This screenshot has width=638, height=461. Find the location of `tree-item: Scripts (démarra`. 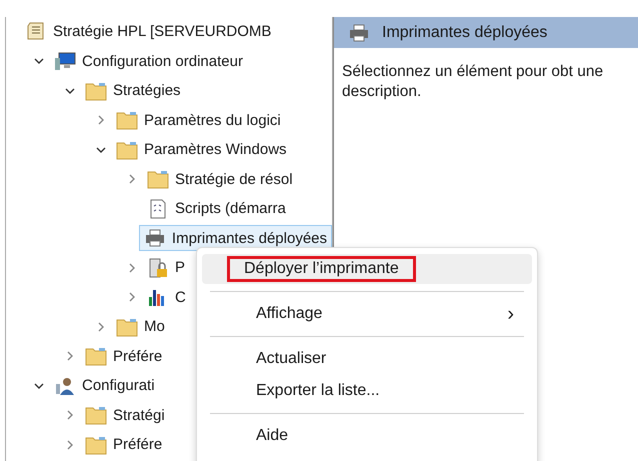

tree-item: Scripts (démarra is located at coordinates (216, 209).